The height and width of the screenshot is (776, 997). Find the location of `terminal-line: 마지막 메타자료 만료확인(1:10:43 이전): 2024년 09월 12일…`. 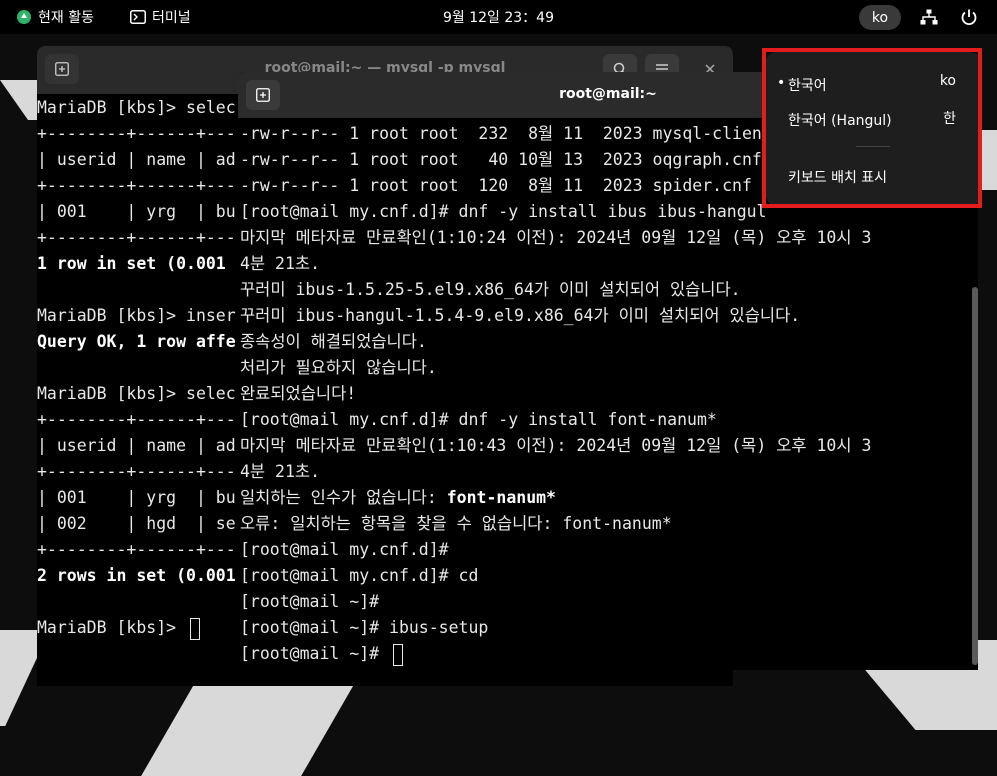

terminal-line: 마지막 메타자료 만료확인(1:10:43 이전): 2024년 09월 12일… is located at coordinates (605, 446).